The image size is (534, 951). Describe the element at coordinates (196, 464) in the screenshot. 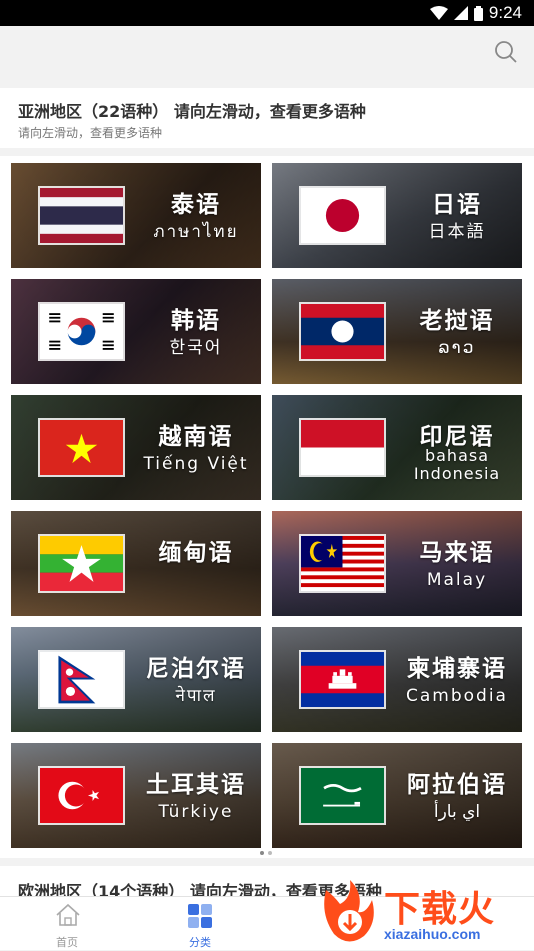

I see `lang-name-native: Tiếng Việt` at that location.